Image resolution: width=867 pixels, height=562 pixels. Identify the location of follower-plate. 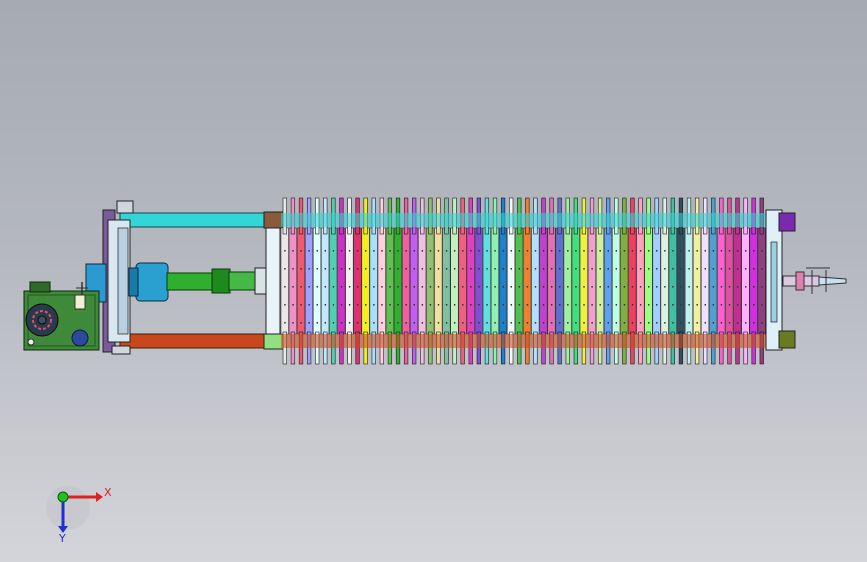
(273, 281).